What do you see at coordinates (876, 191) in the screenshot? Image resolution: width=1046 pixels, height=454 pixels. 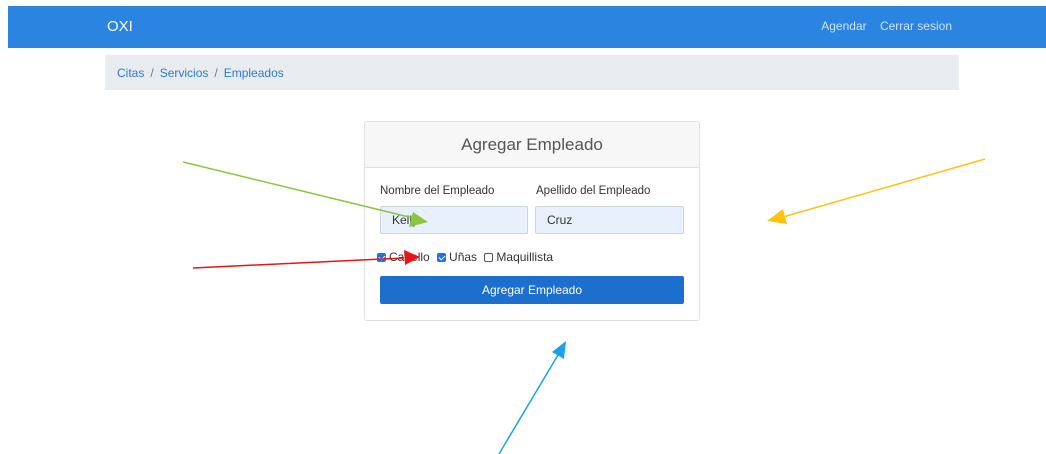 I see `yellow-arrow-icon` at bounding box center [876, 191].